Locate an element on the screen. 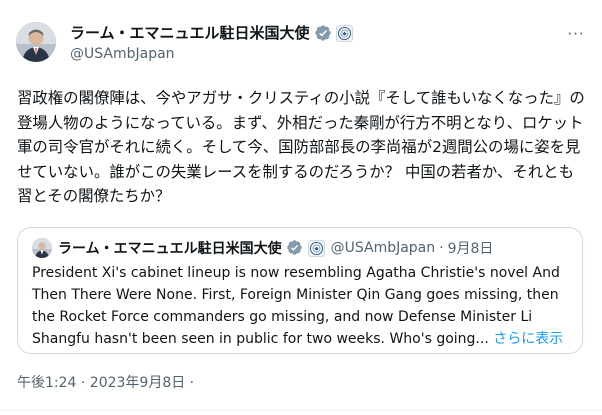 Image resolution: width=602 pixels, height=415 pixels. show-more-link: さらに表示 is located at coordinates (528, 339).